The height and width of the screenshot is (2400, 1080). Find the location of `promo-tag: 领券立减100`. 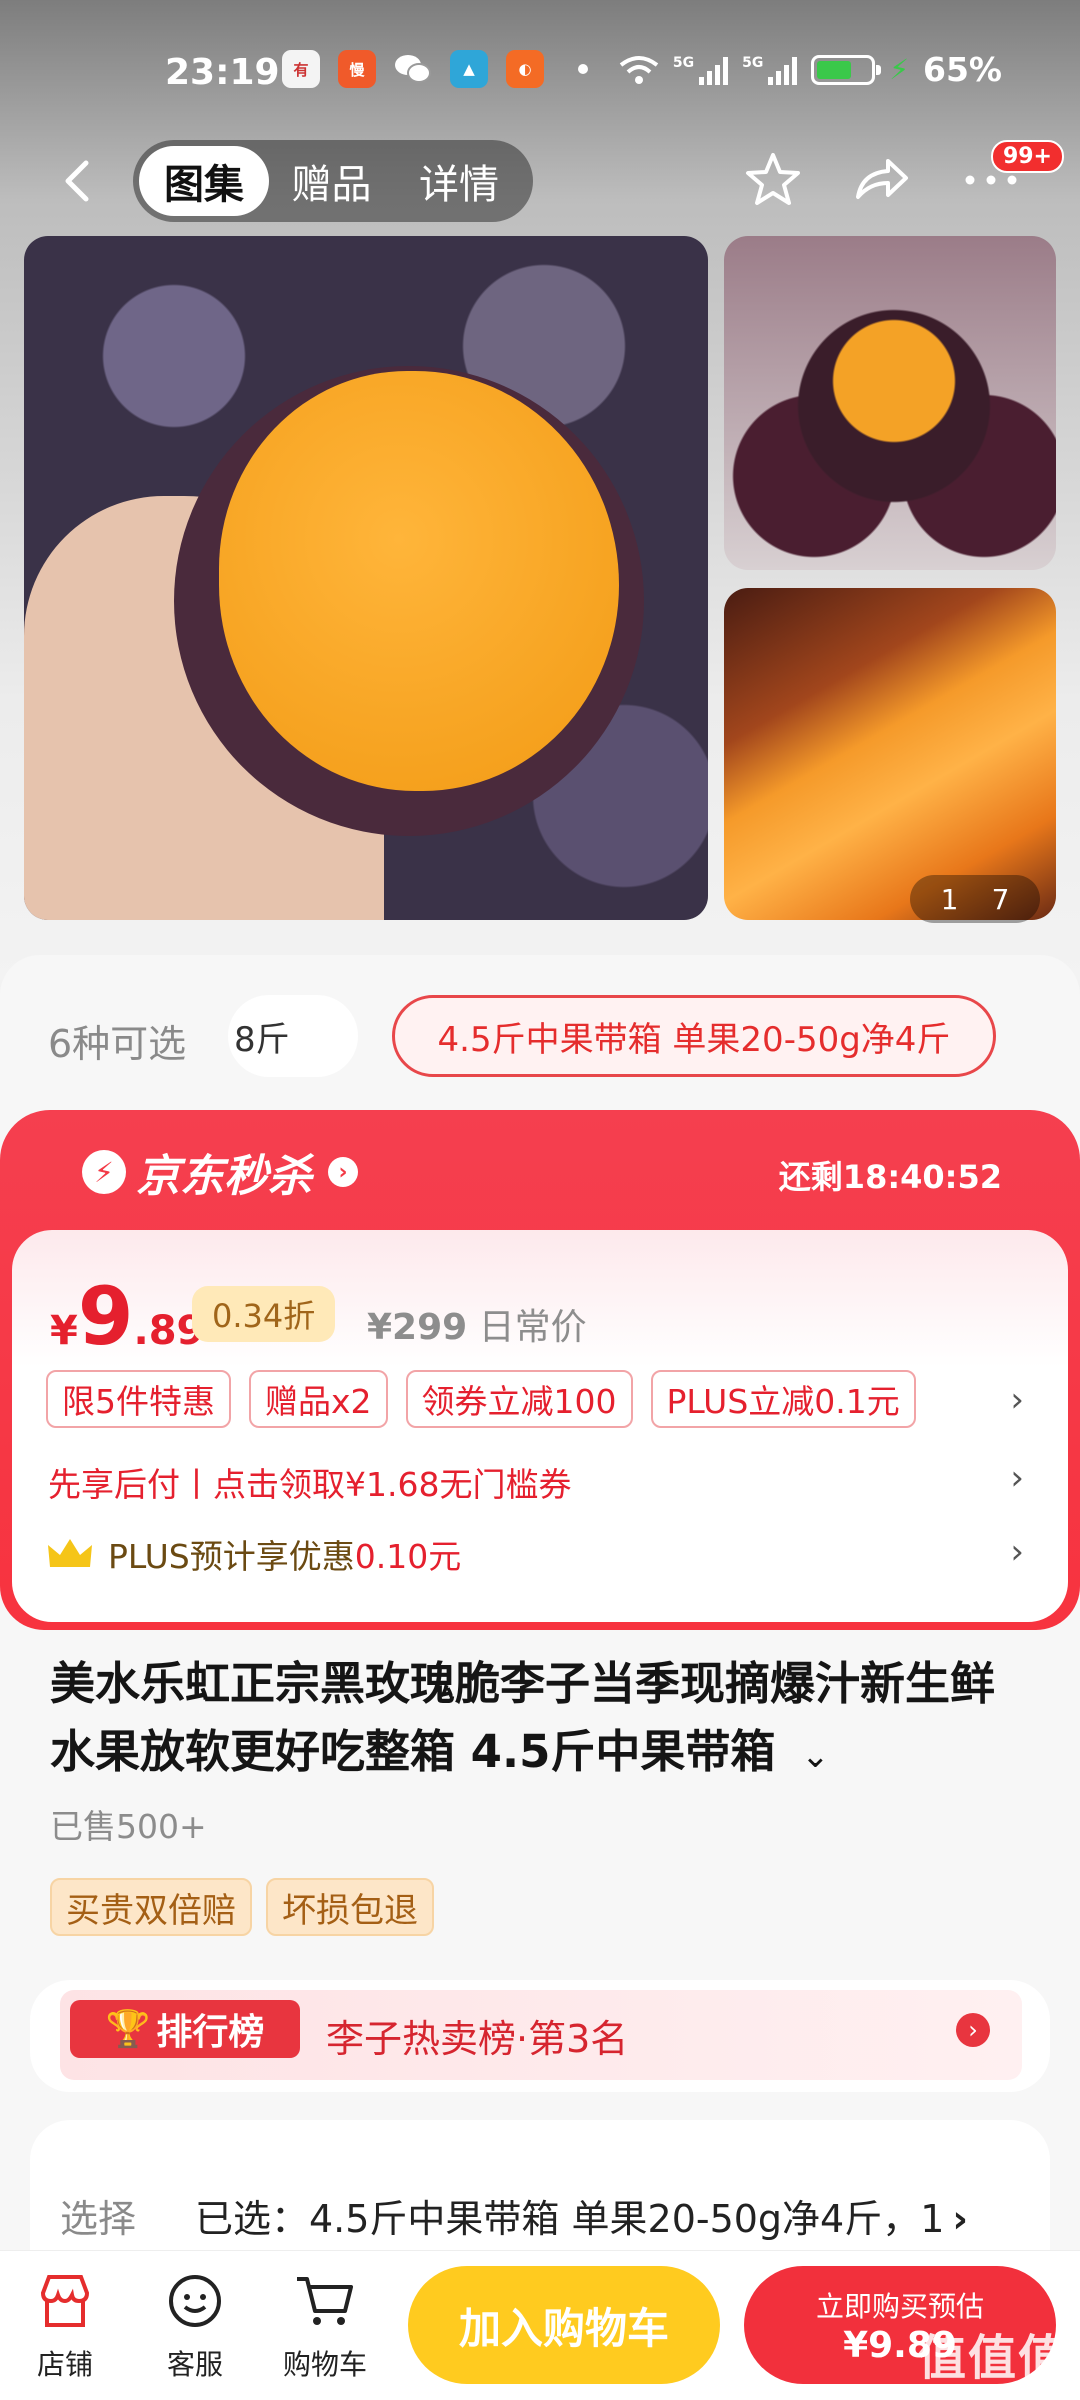

promo-tag: 领券立减100 is located at coordinates (519, 1399).